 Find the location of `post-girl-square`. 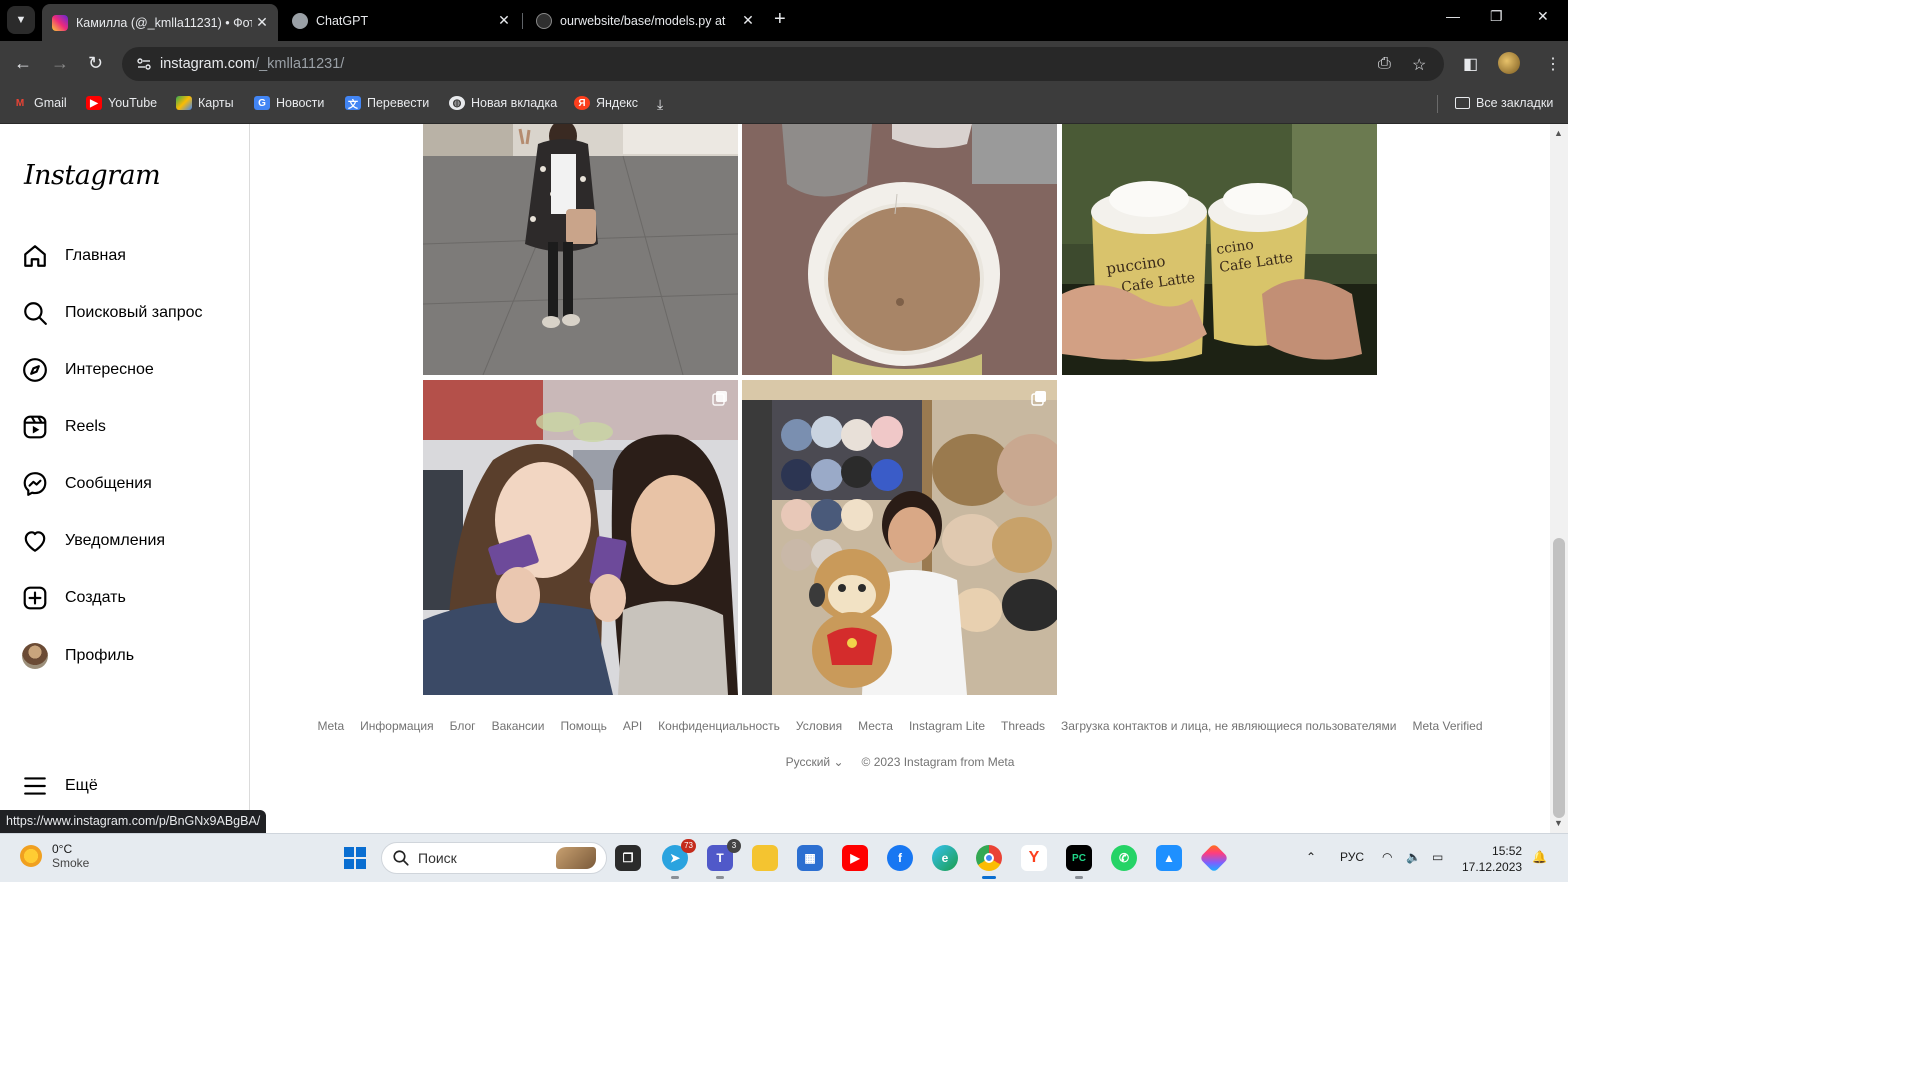

post-girl-square is located at coordinates (580, 249).